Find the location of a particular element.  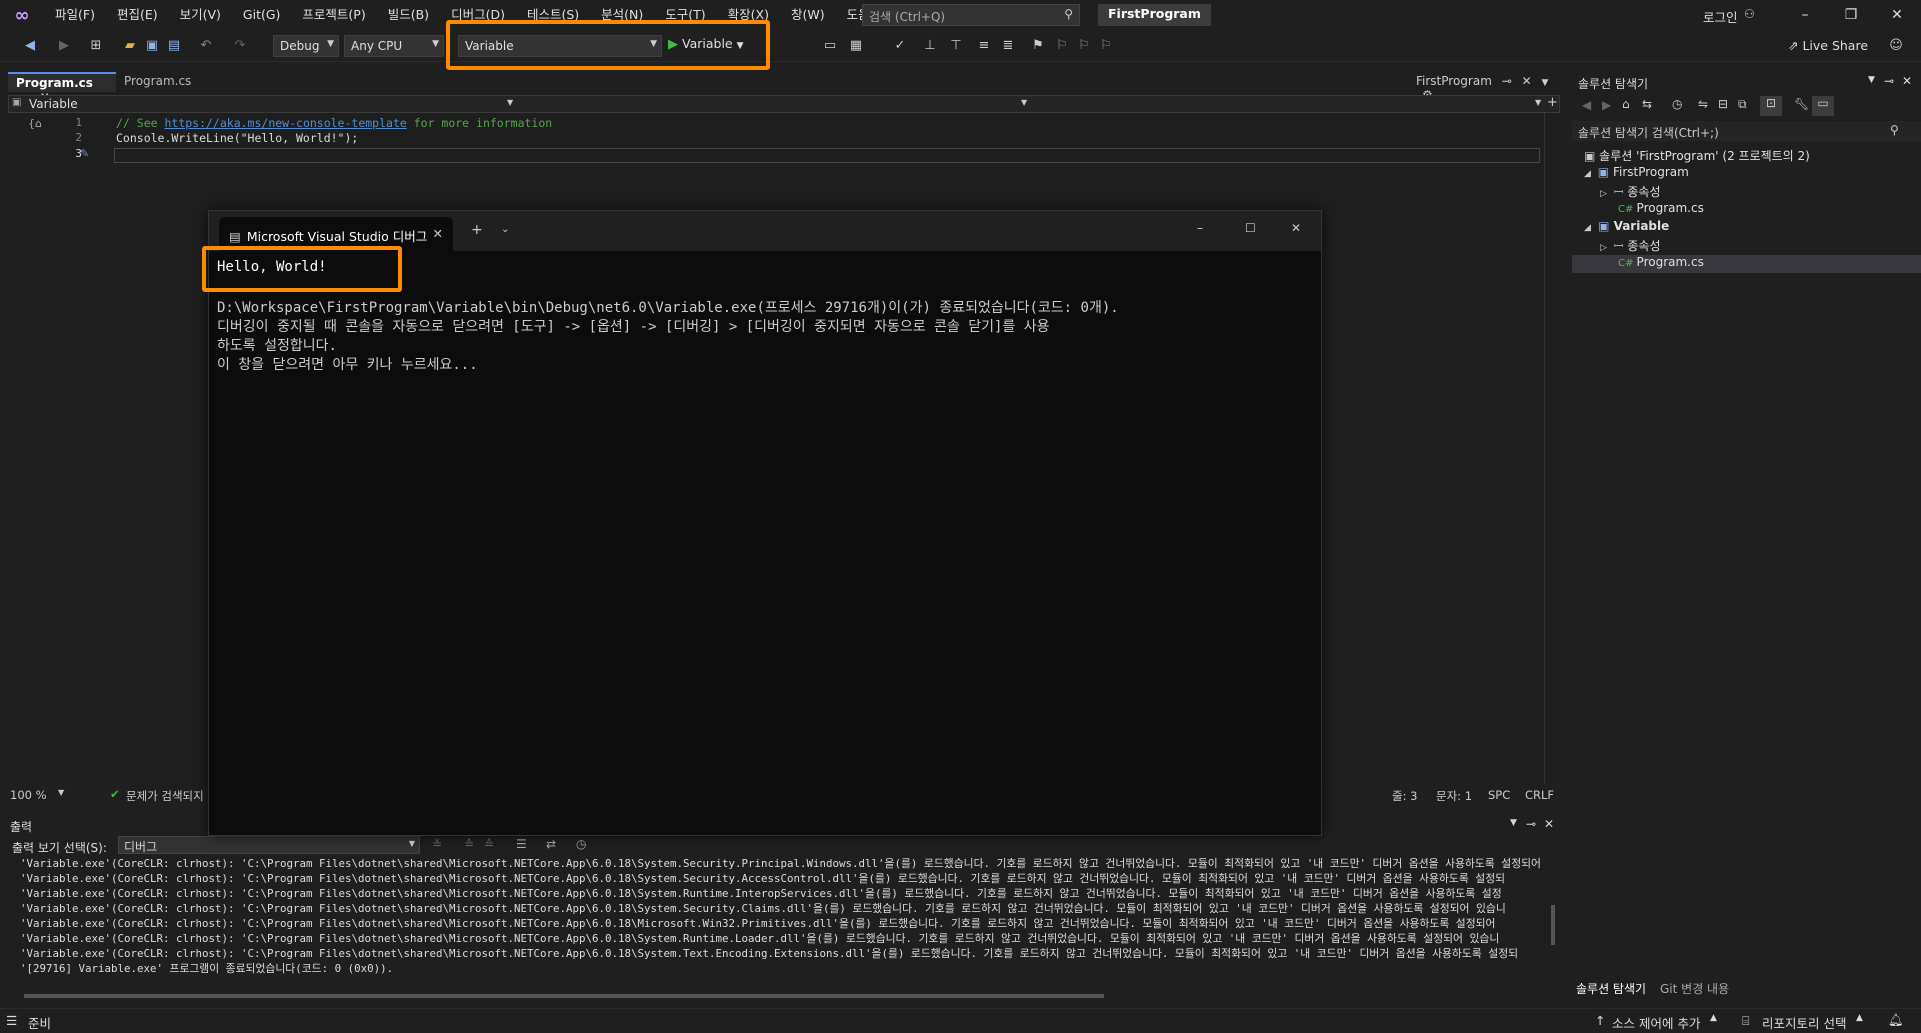

step-into-icon: ⊥ is located at coordinates (930, 46).